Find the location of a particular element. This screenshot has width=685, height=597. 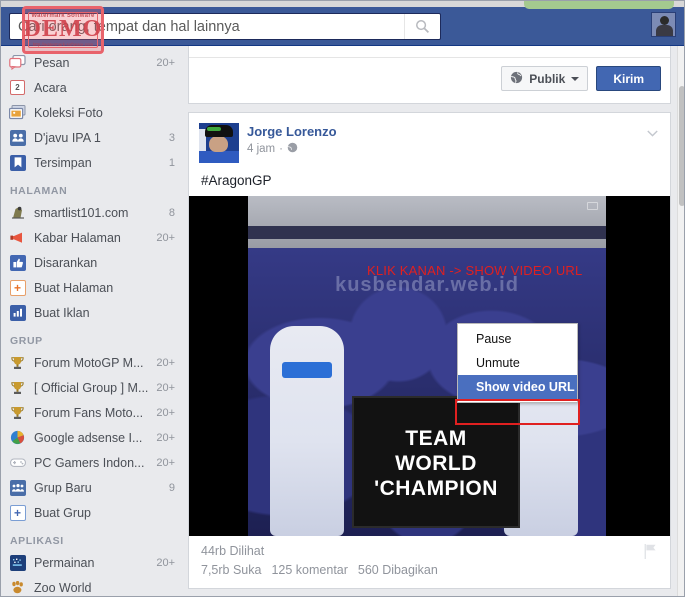

sidebar-item-smartlist101: smartlist101.com 8 is located at coordinates (92, 212).